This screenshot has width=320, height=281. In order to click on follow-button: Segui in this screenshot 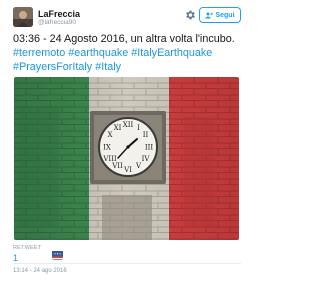, I will do `click(220, 15)`.